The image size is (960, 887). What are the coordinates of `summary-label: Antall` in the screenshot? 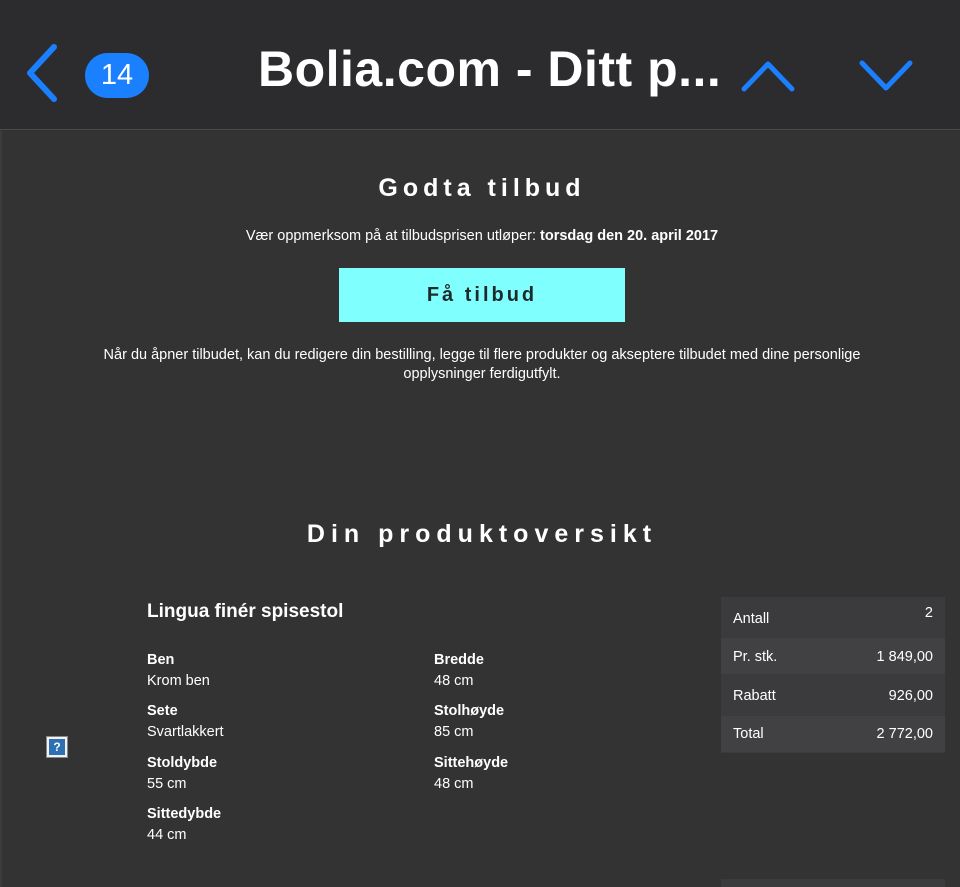 It's located at (751, 619).